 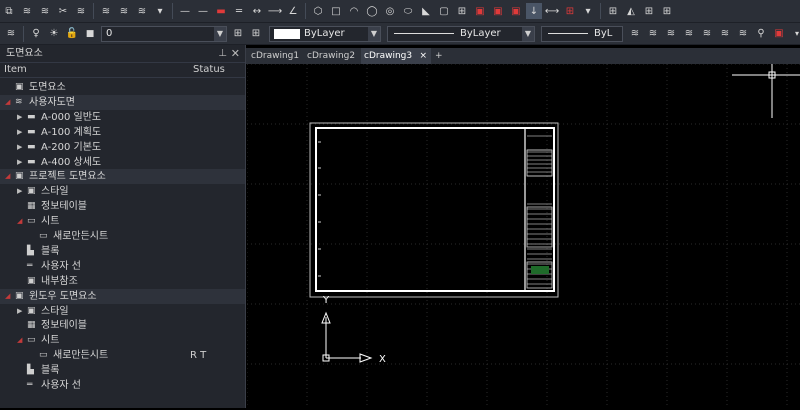 I want to click on tree-item: ▶ ▬ A-400 상세도, so click(x=122, y=162).